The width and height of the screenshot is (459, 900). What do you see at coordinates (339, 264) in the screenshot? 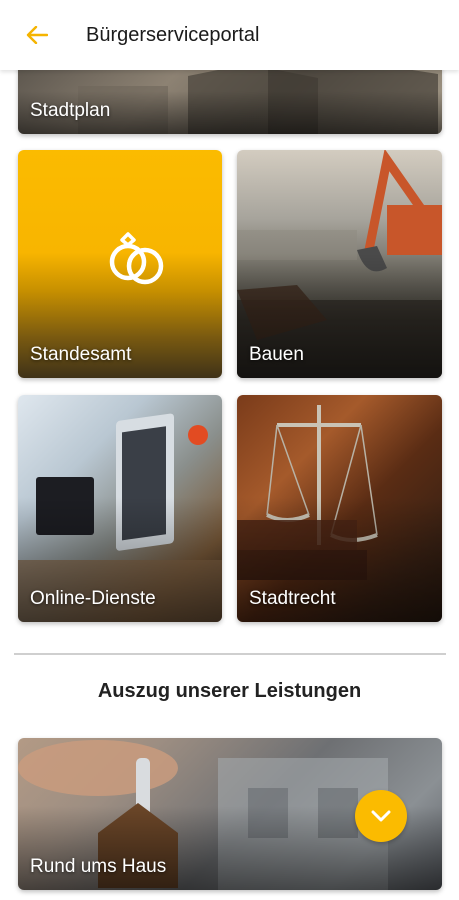
I see `tile-bauen: Bauen` at bounding box center [339, 264].